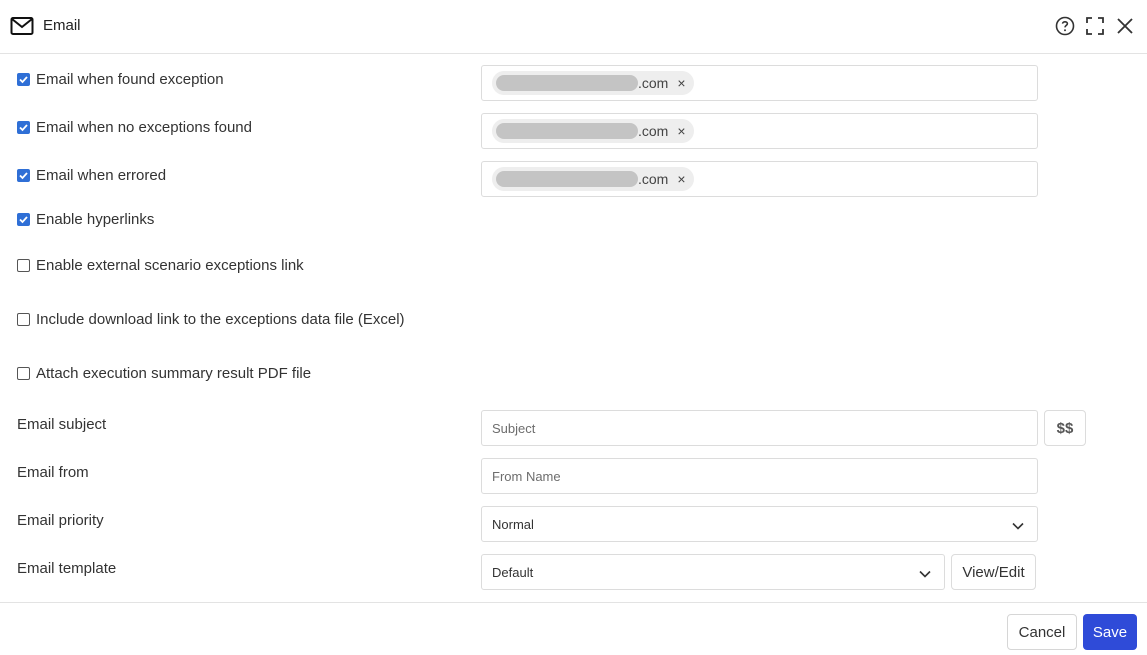 The width and height of the screenshot is (1147, 655). Describe the element at coordinates (759, 83) in the screenshot. I see `recipients-input-exception: .com ×` at that location.